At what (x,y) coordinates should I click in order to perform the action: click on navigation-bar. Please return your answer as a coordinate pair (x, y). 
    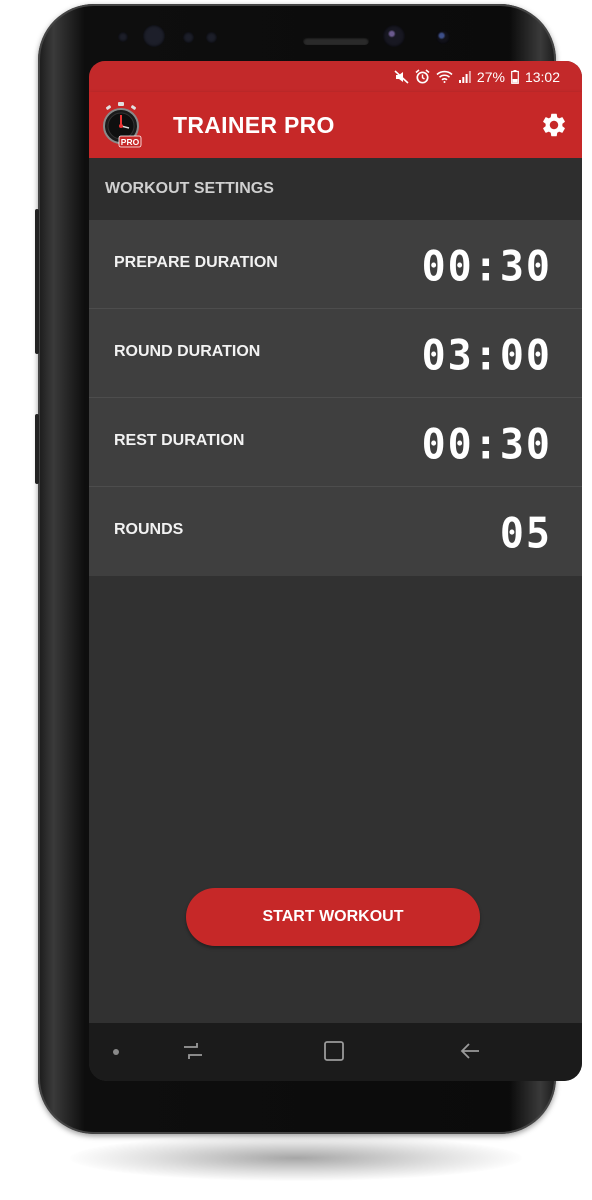
    Looking at the image, I should click on (335, 1052).